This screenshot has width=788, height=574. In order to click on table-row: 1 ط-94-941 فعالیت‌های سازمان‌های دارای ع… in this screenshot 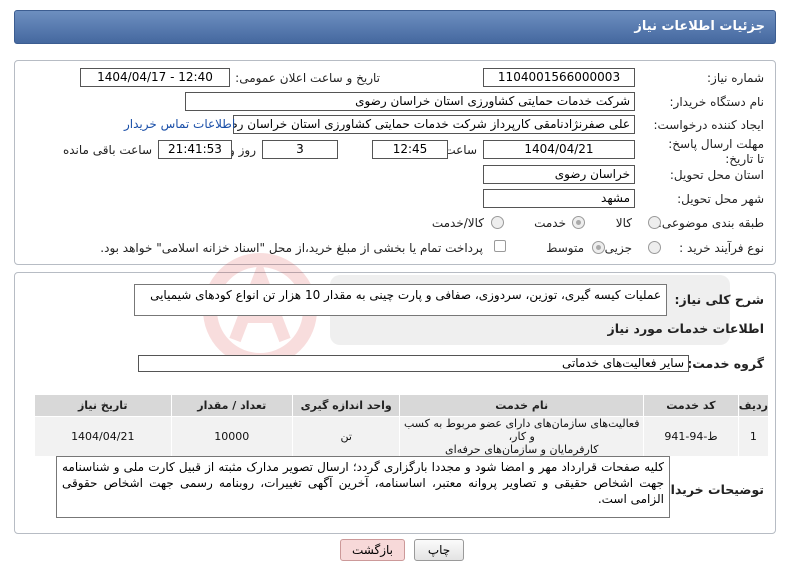, I will do `click(402, 436)`.